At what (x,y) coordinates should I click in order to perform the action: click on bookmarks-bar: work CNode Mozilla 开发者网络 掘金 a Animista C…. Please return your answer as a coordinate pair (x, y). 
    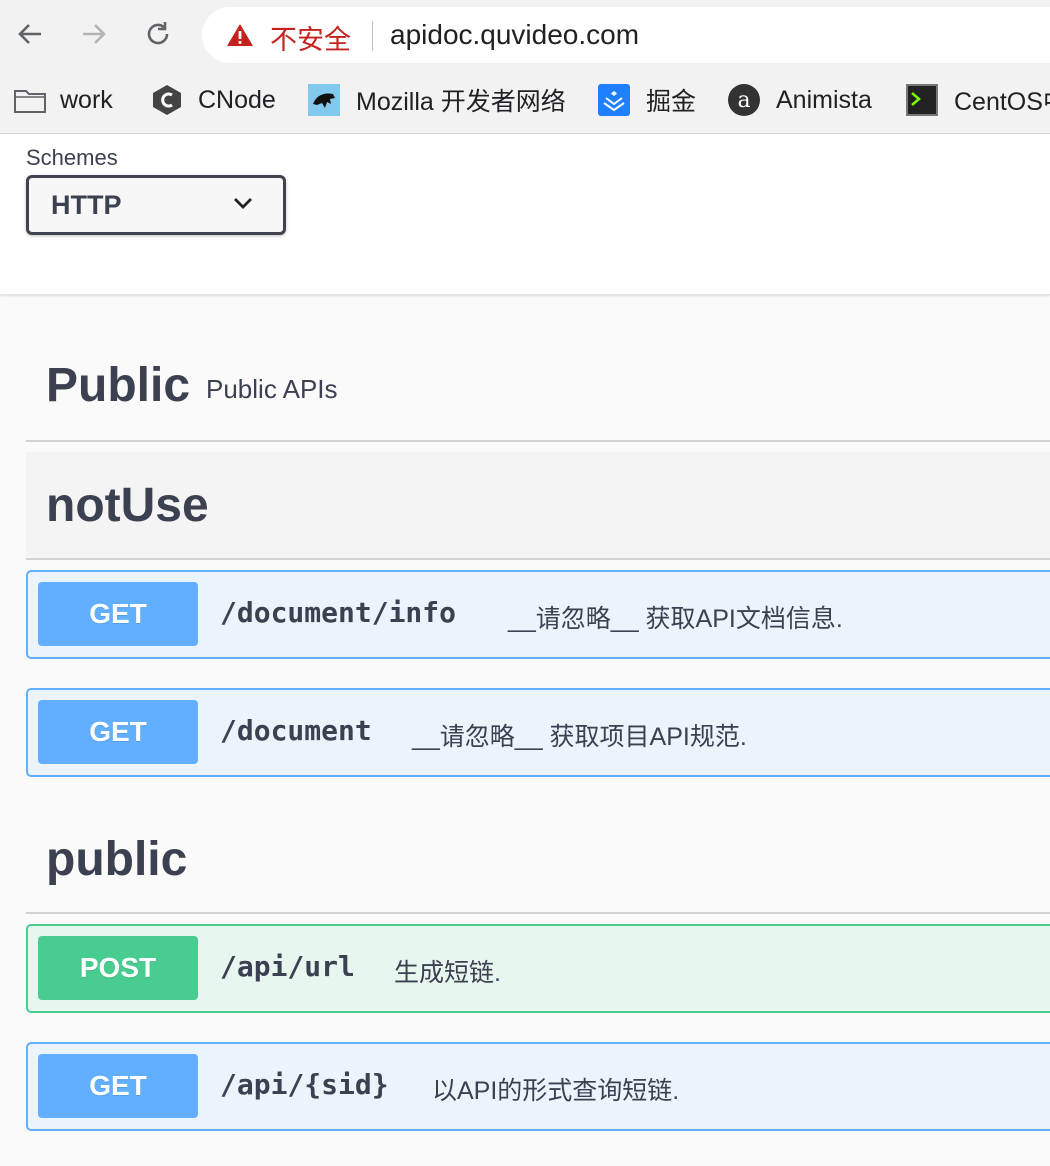
    Looking at the image, I should click on (525, 102).